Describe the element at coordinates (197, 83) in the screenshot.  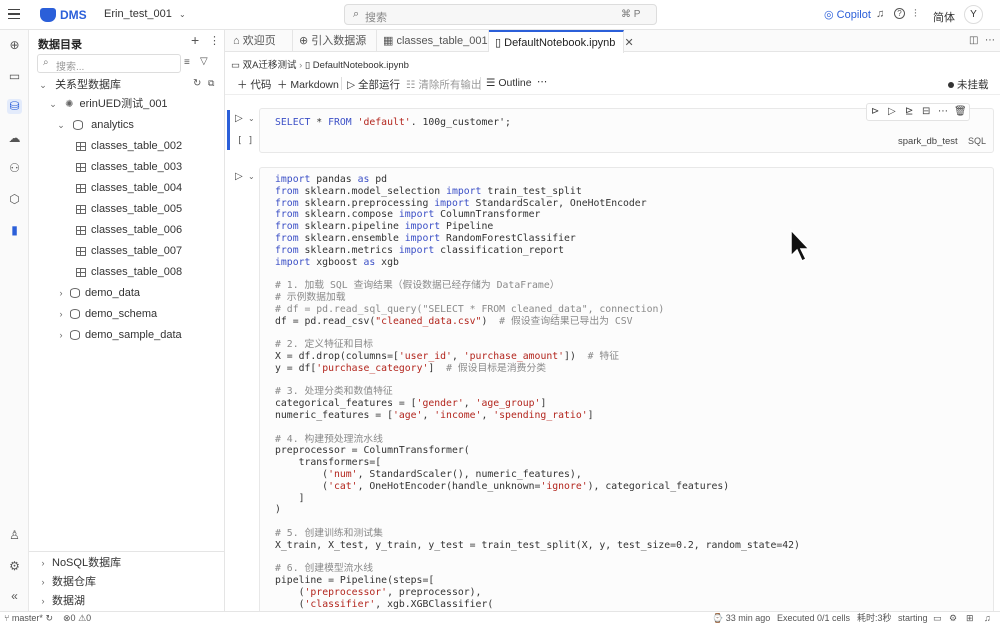
I see `refresh-icon: ↻` at that location.